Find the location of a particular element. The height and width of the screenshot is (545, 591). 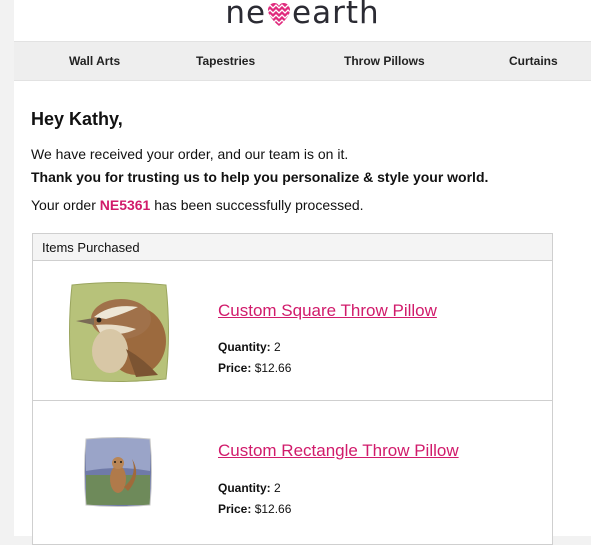

order-suffix: has been successfully processed. is located at coordinates (257, 205).